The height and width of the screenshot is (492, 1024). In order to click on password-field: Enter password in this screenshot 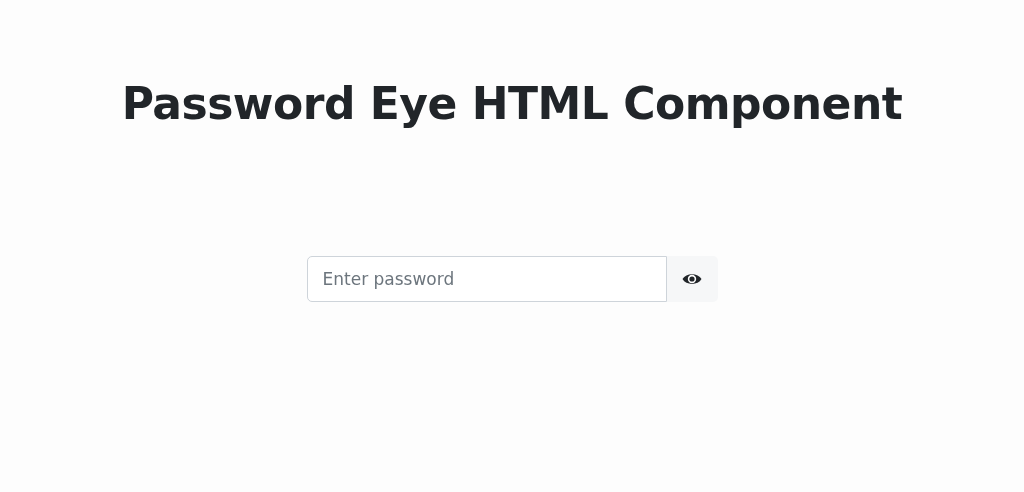, I will do `click(486, 279)`.